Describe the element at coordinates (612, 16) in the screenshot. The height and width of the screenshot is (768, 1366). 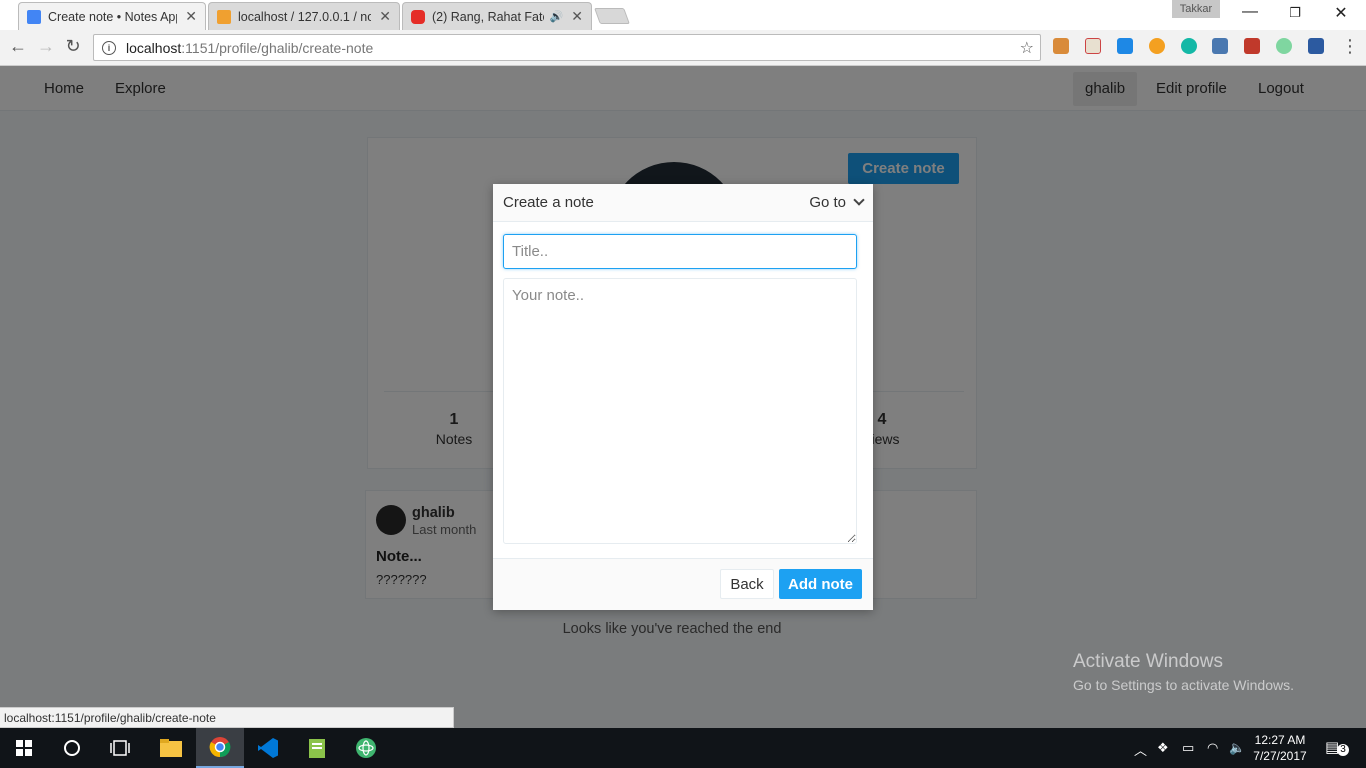
I see `new-tab-button` at that location.